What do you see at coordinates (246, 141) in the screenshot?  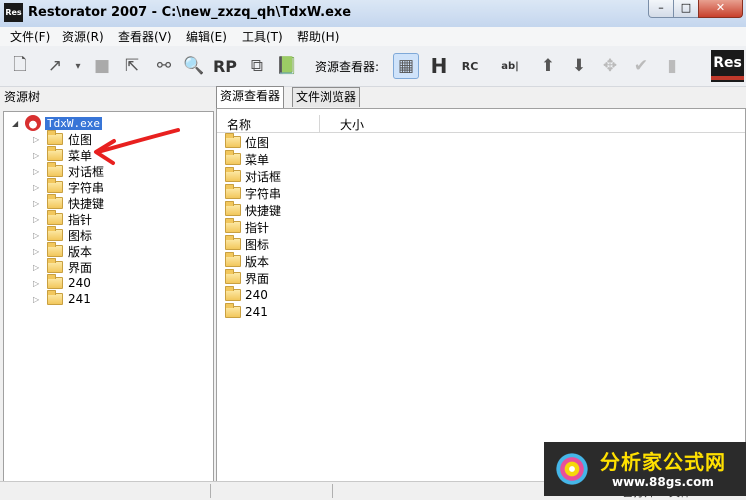 I see `list-item: 位图` at bounding box center [246, 141].